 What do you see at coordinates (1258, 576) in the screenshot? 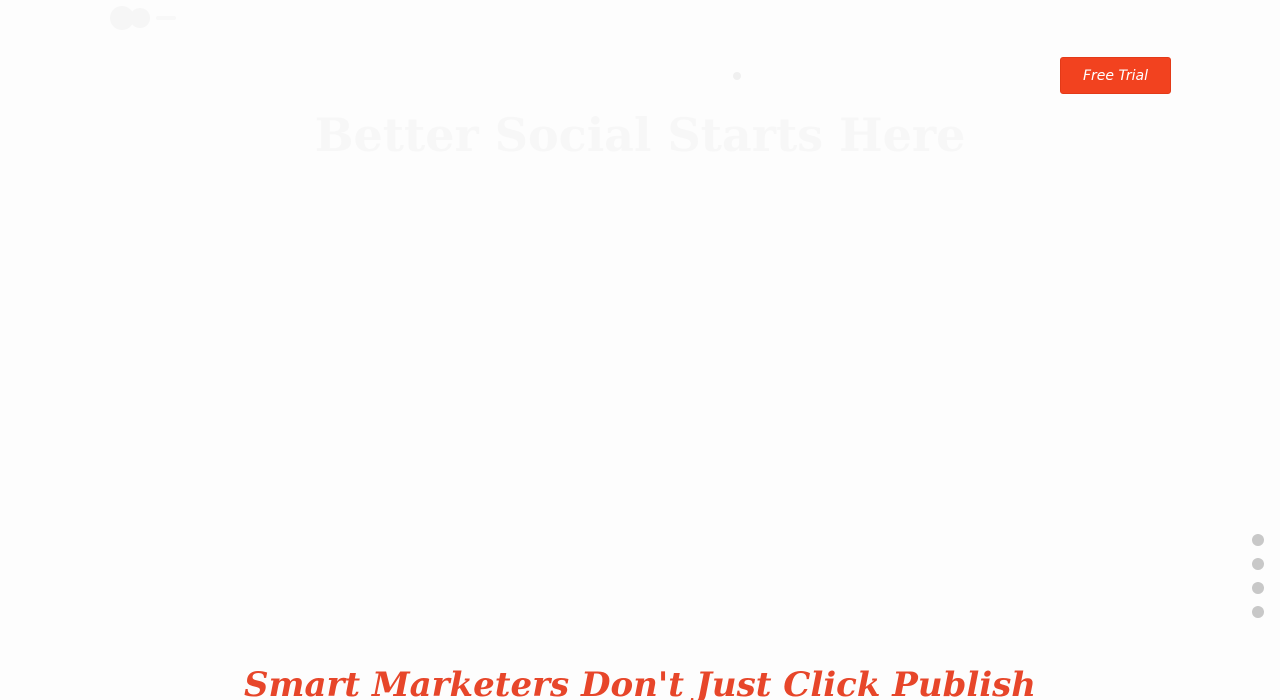
I see `slide-navigation` at bounding box center [1258, 576].